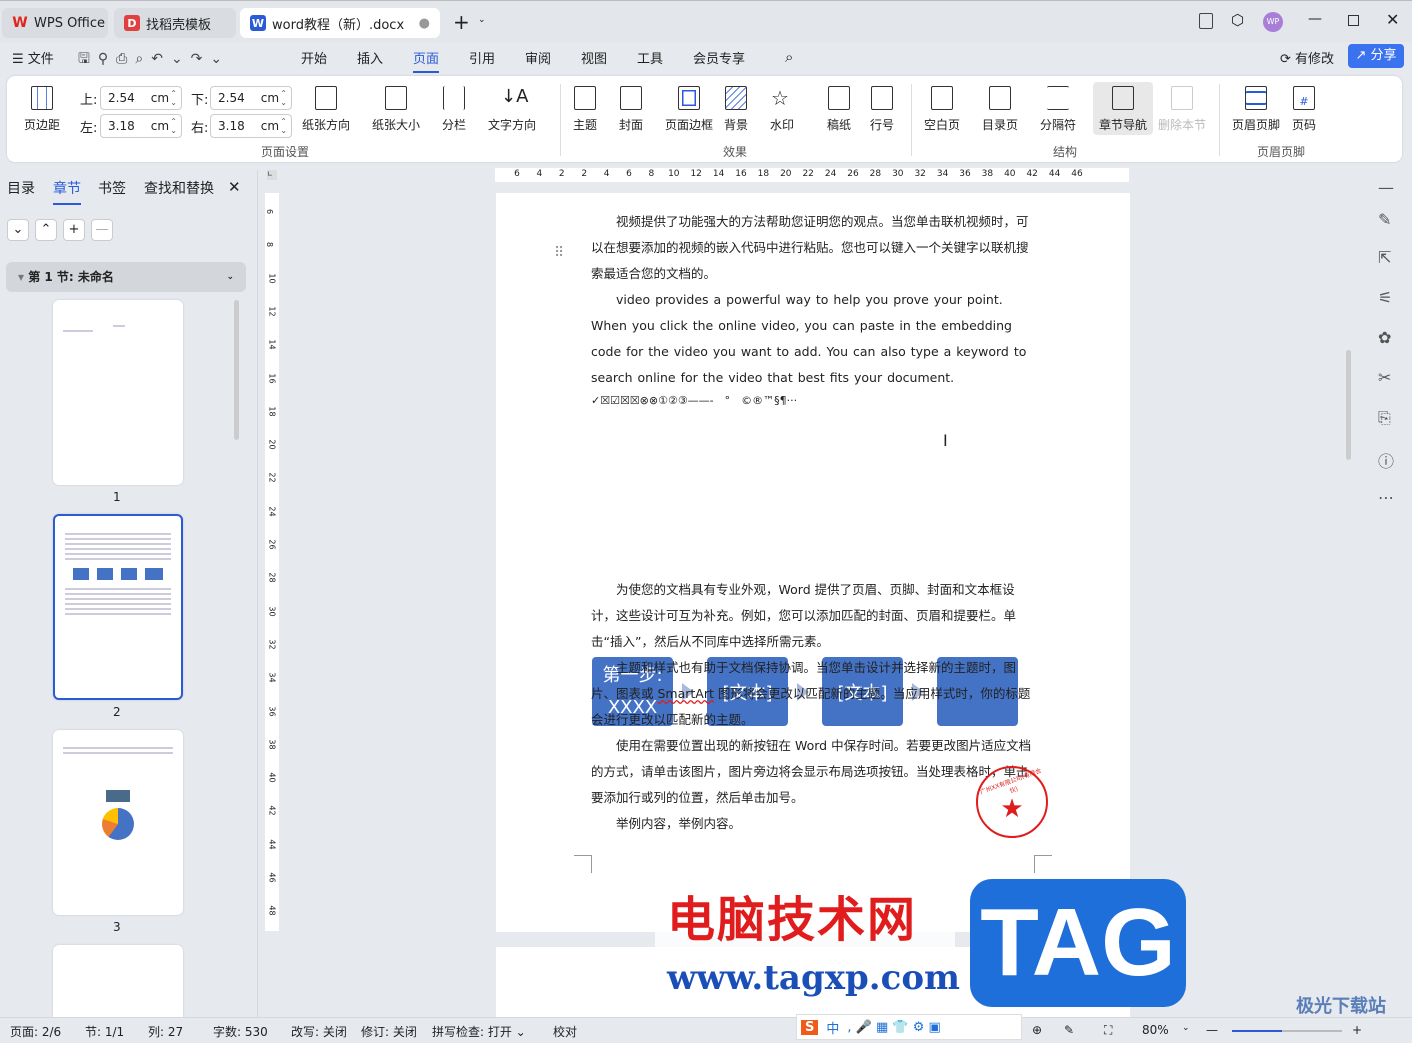 The height and width of the screenshot is (1043, 1412). I want to click on manuscript-paper-button: 稿纸, so click(839, 108).